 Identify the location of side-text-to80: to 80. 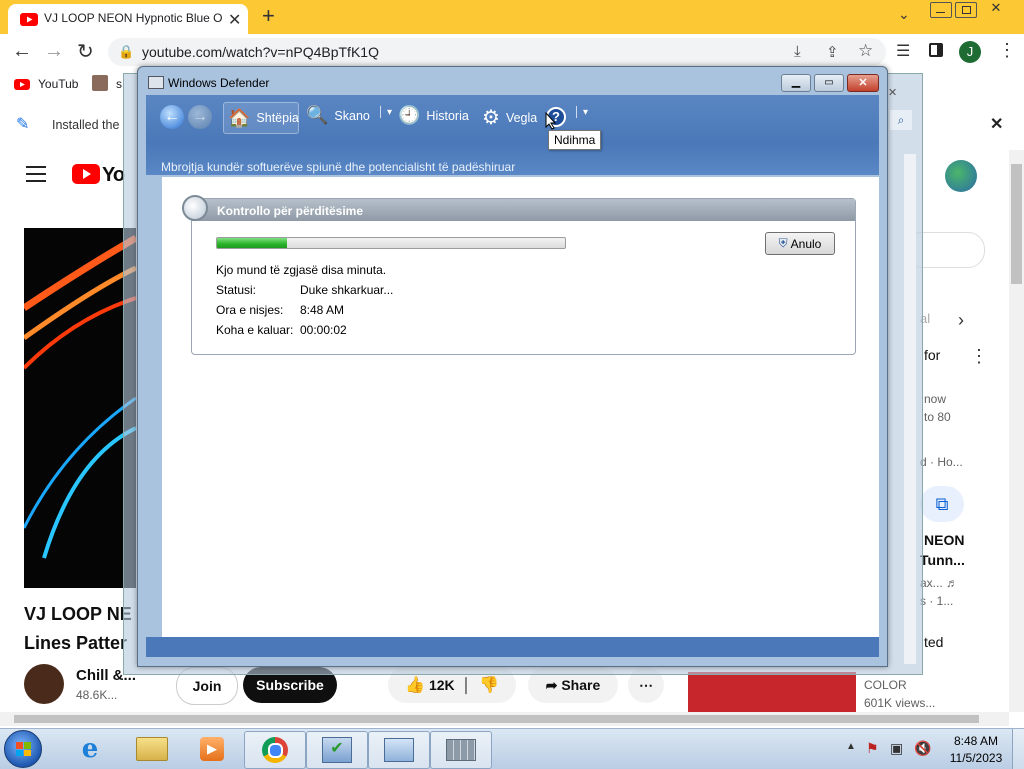
(937, 417).